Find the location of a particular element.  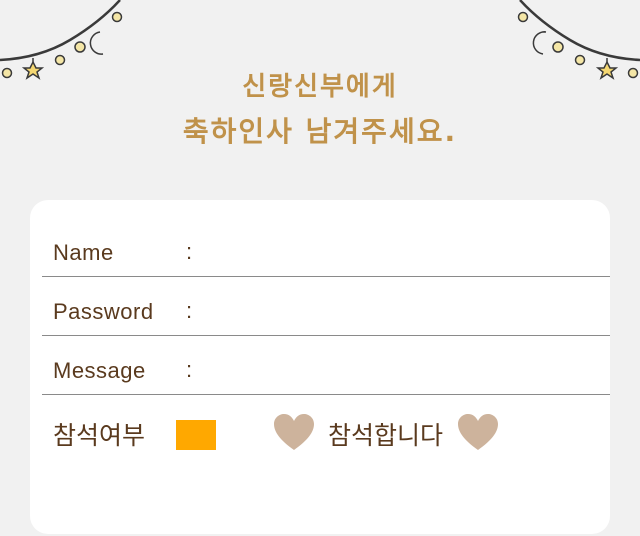

password-label: Password is located at coordinates (103, 311).